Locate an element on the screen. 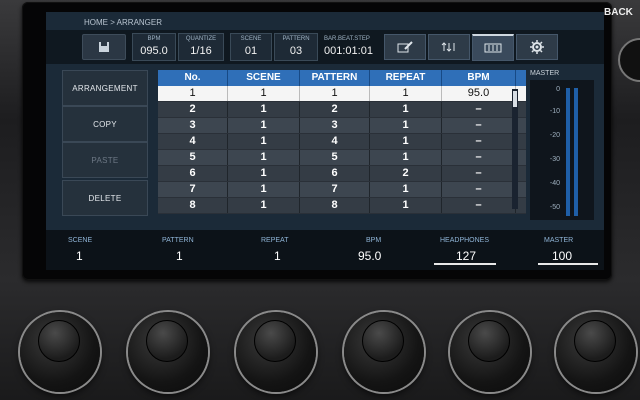  col-header-scene: SCENE is located at coordinates (264, 78).